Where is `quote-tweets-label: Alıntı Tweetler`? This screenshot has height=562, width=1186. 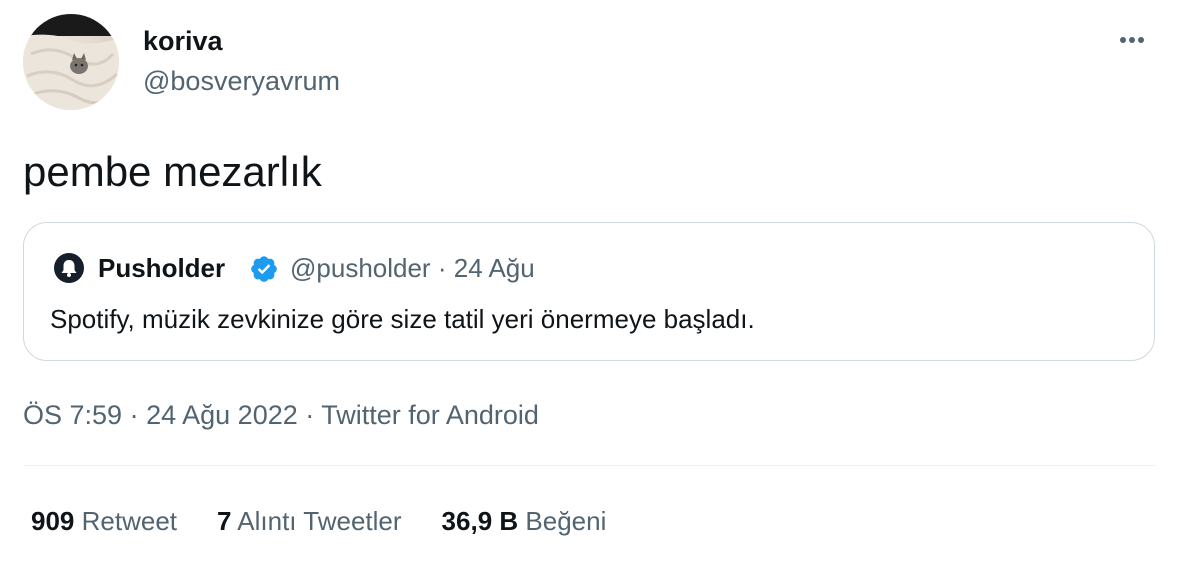 quote-tweets-label: Alıntı Tweetler is located at coordinates (319, 521).